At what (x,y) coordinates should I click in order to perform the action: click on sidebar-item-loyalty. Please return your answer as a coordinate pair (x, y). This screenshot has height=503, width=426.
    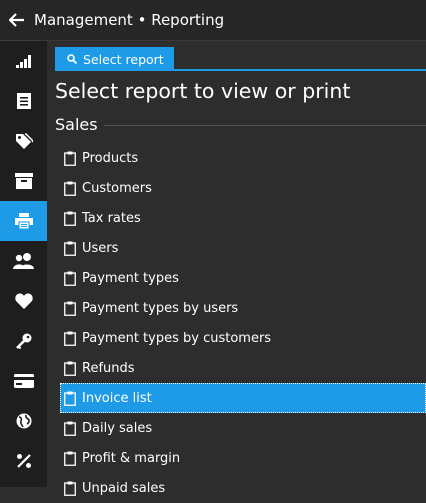
    Looking at the image, I should click on (23, 301).